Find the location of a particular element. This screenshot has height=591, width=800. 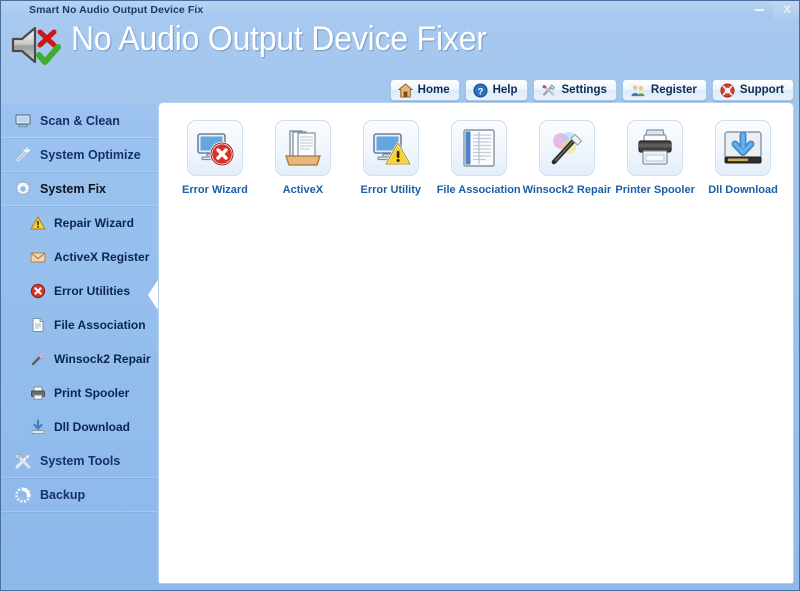

toolbar: Home ? Help Settings Register Support is located at coordinates (591, 90).